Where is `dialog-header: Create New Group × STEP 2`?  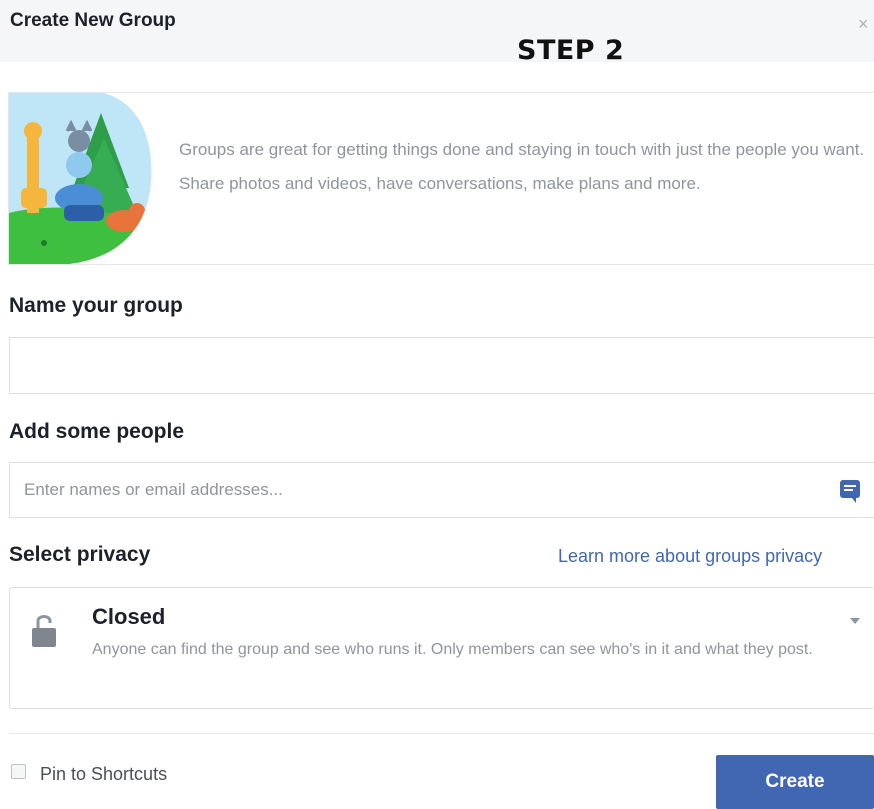
dialog-header: Create New Group × STEP 2 is located at coordinates (437, 33).